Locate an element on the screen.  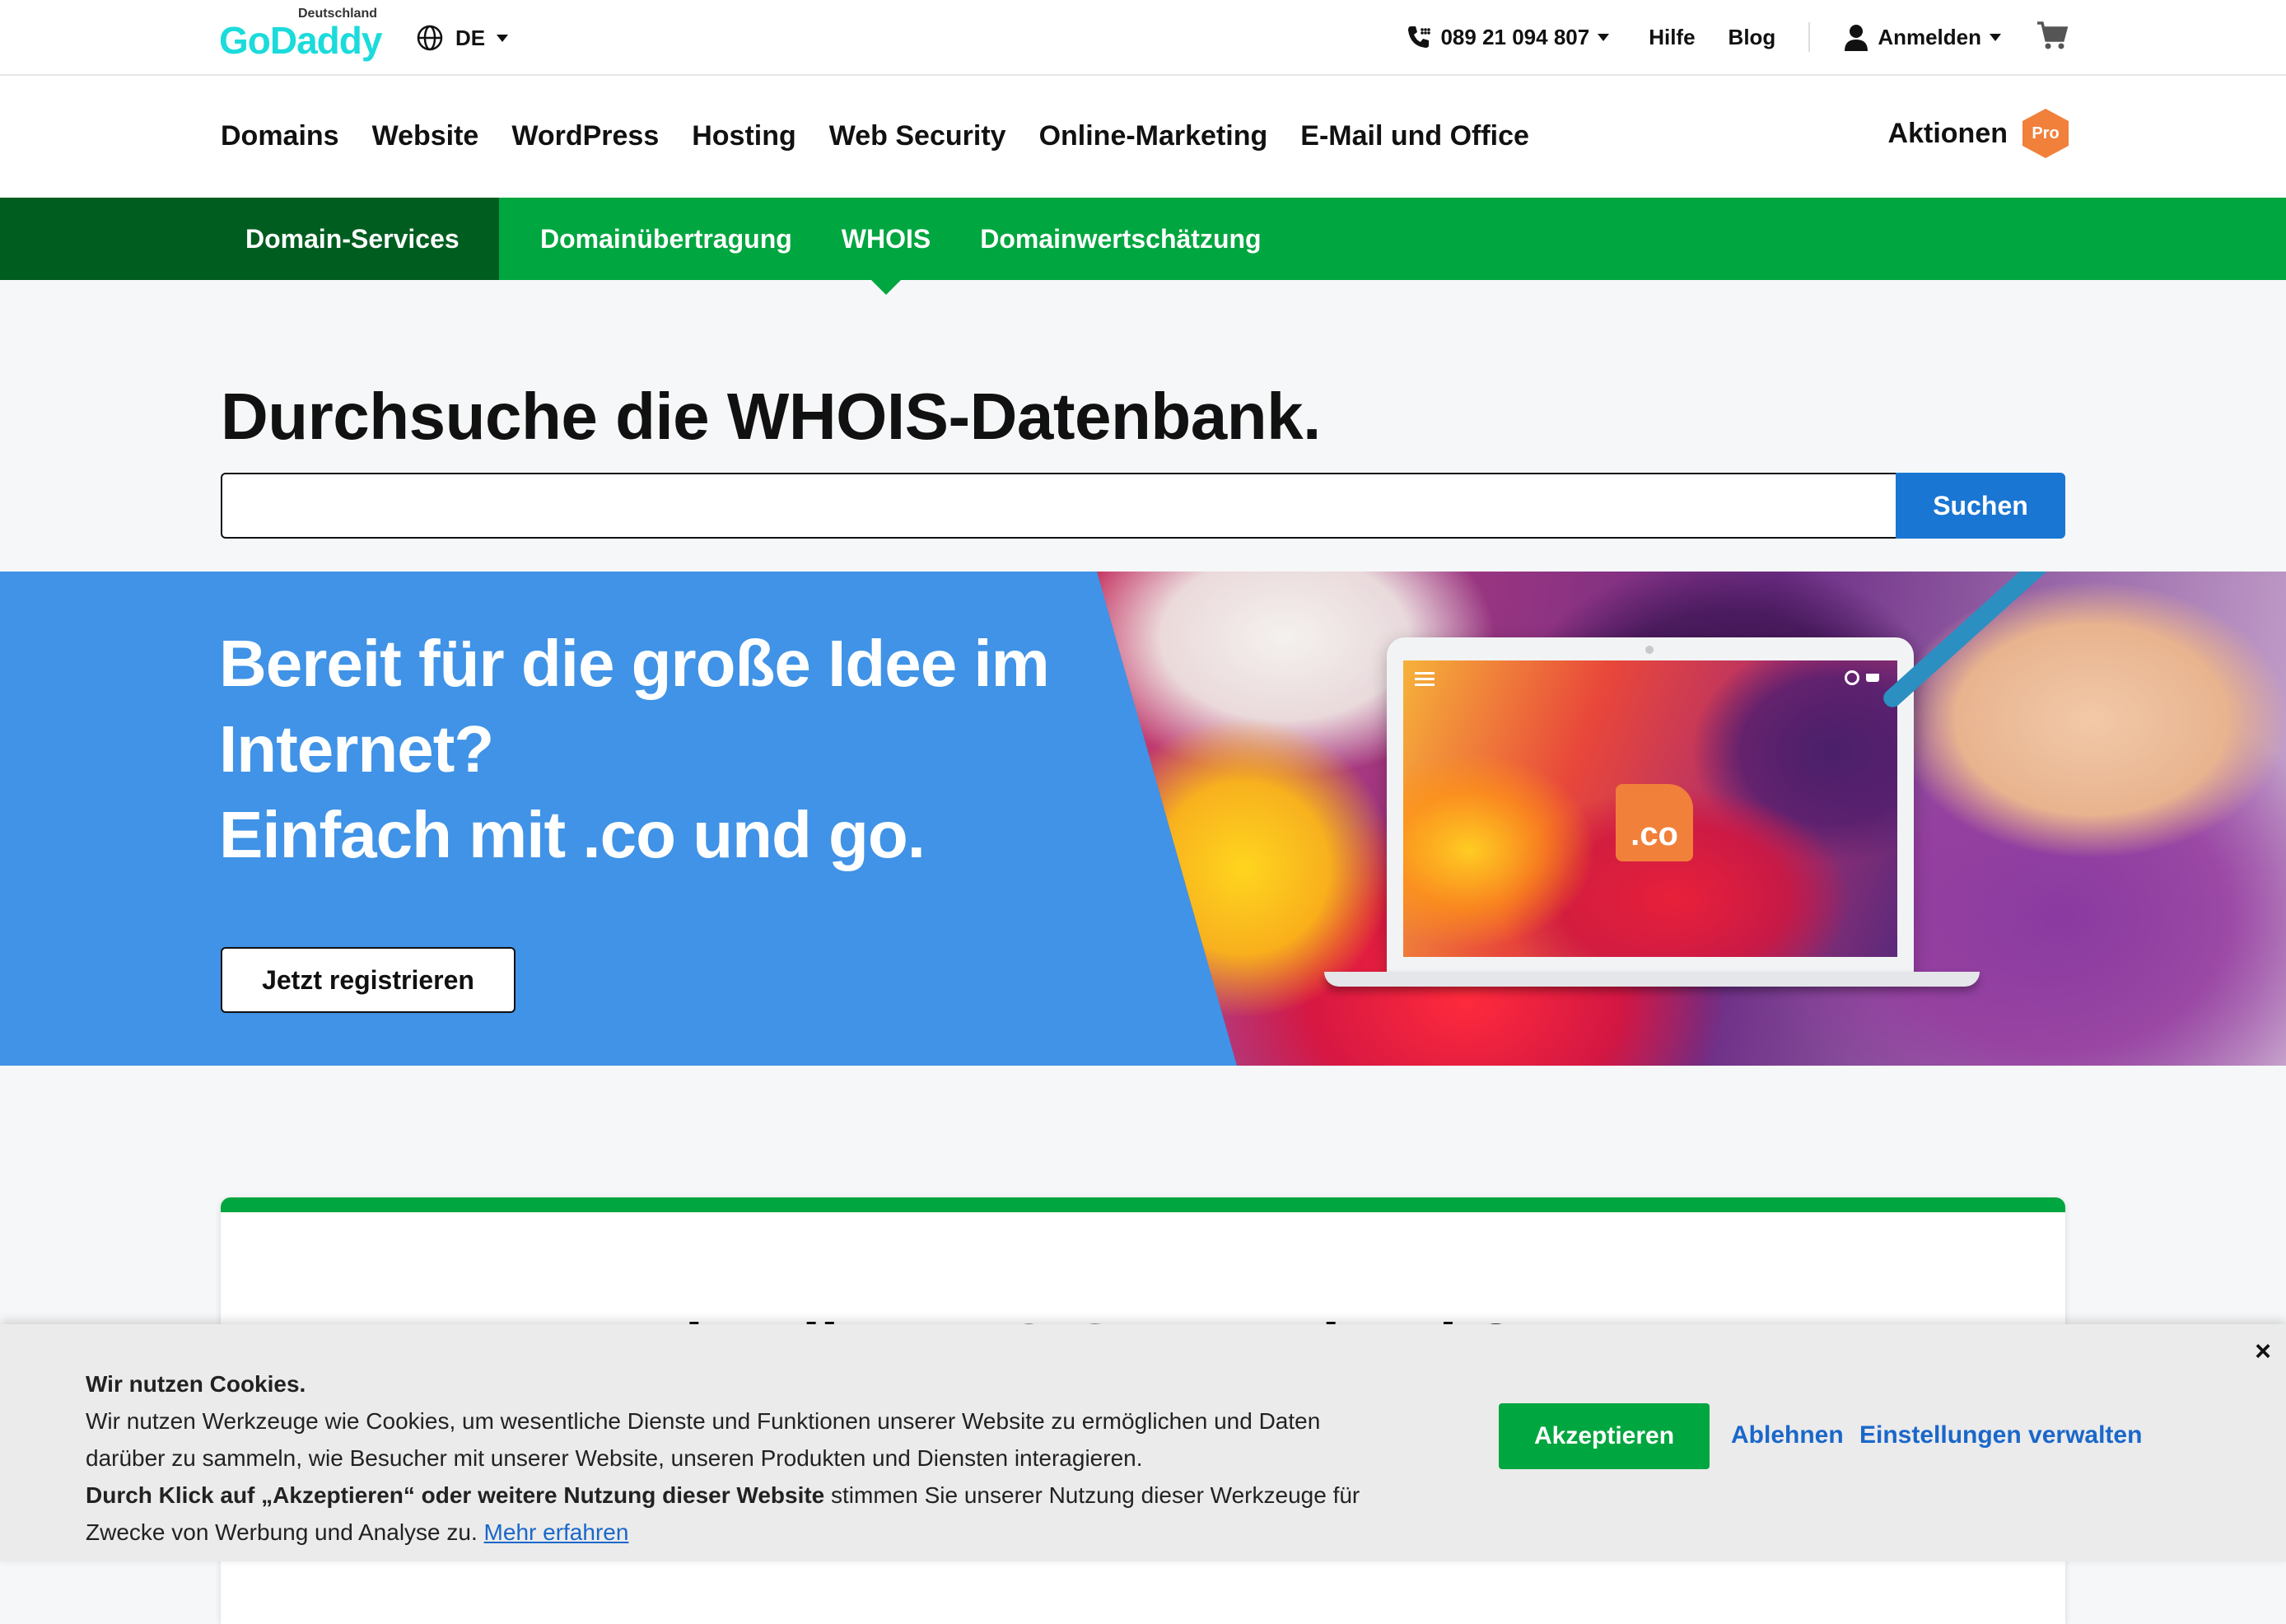
godaddy-logo: Deutschland GoDaddy is located at coordinates (301, 35).